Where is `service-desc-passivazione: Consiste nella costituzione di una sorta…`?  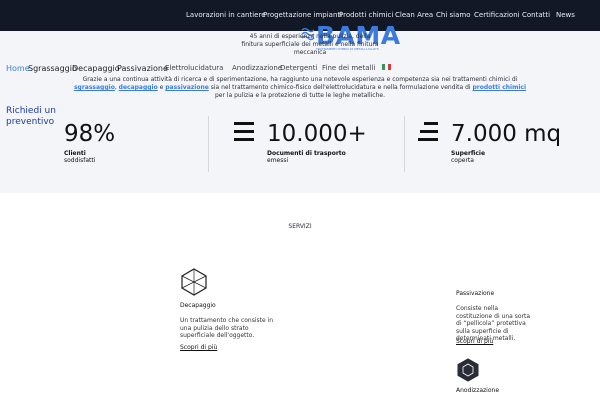
service-desc-passivazione: Consiste nella costituzione di una sorta… is located at coordinates (493, 323).